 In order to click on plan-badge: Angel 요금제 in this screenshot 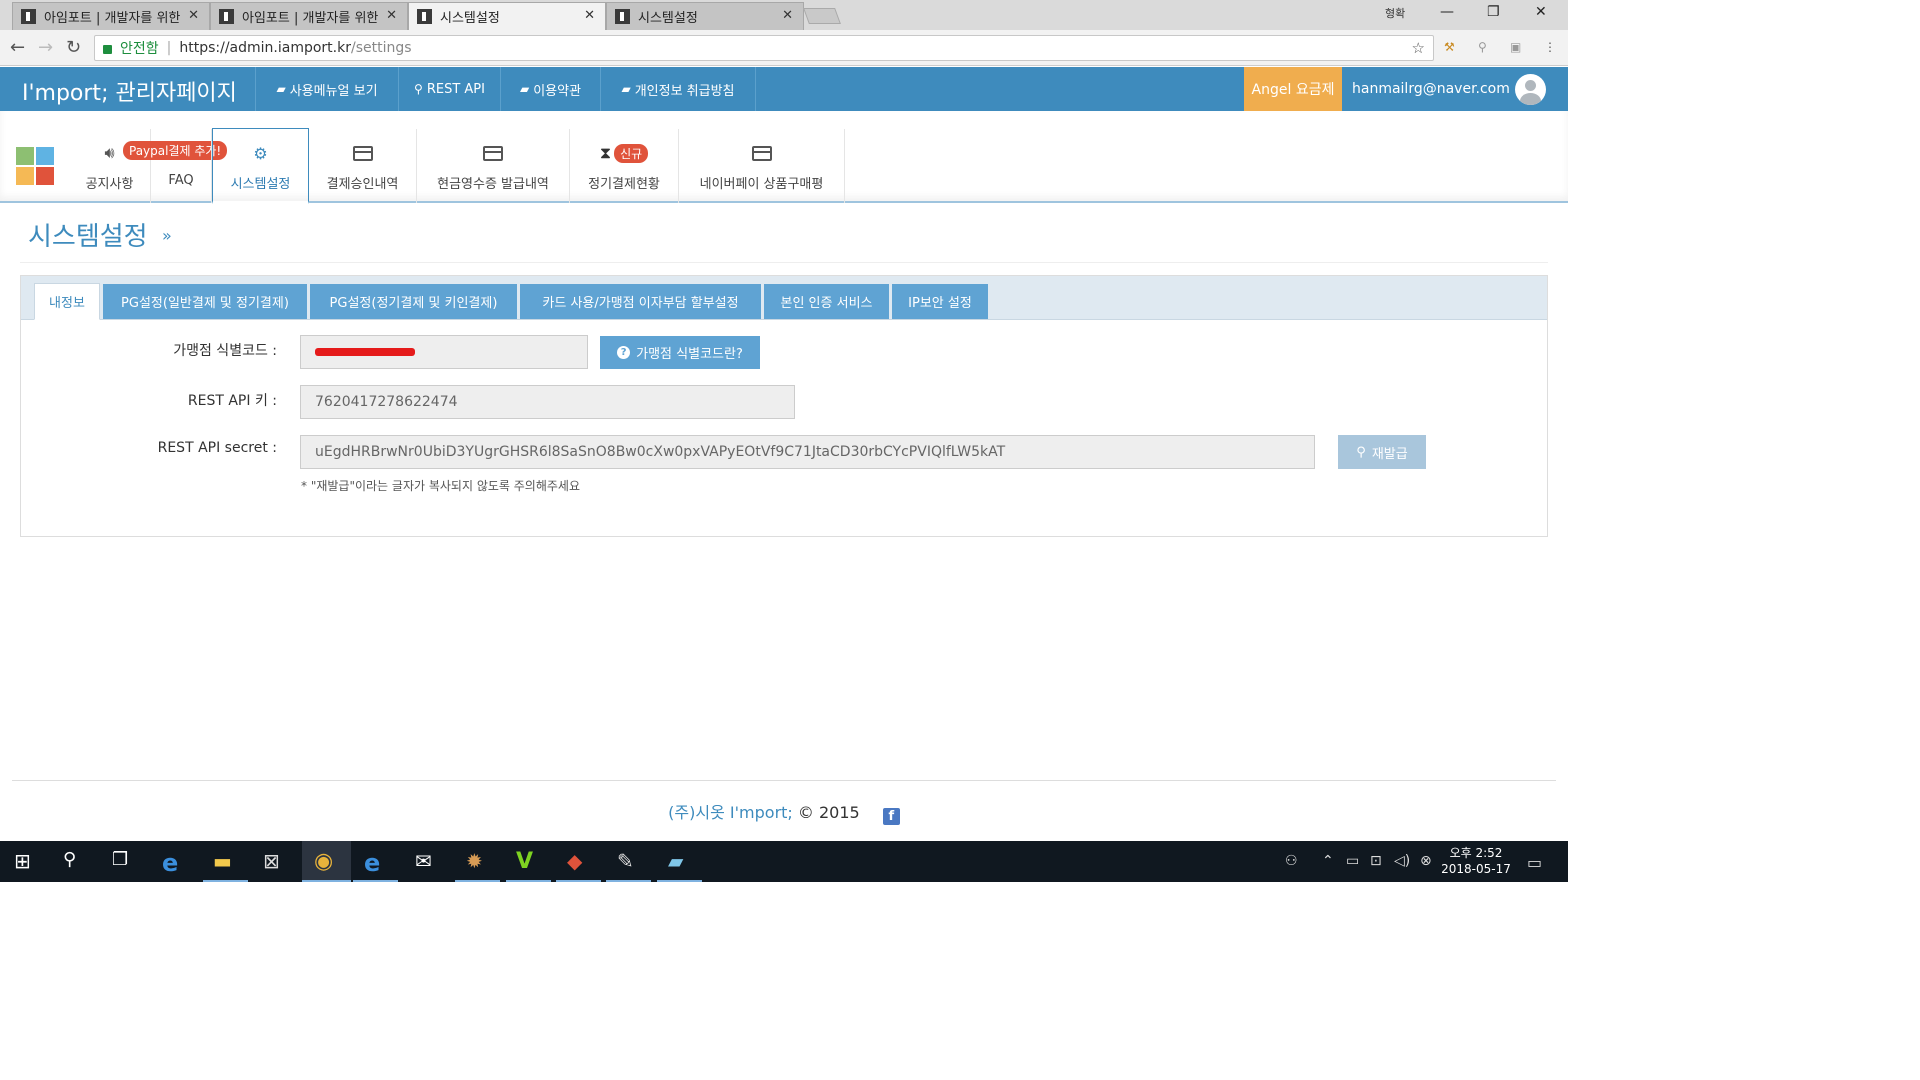, I will do `click(1293, 89)`.